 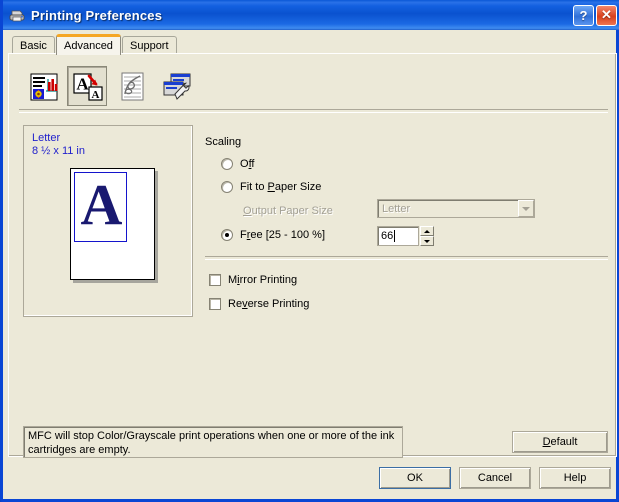 I want to click on preview-paper-name: Letter, so click(x=46, y=138).